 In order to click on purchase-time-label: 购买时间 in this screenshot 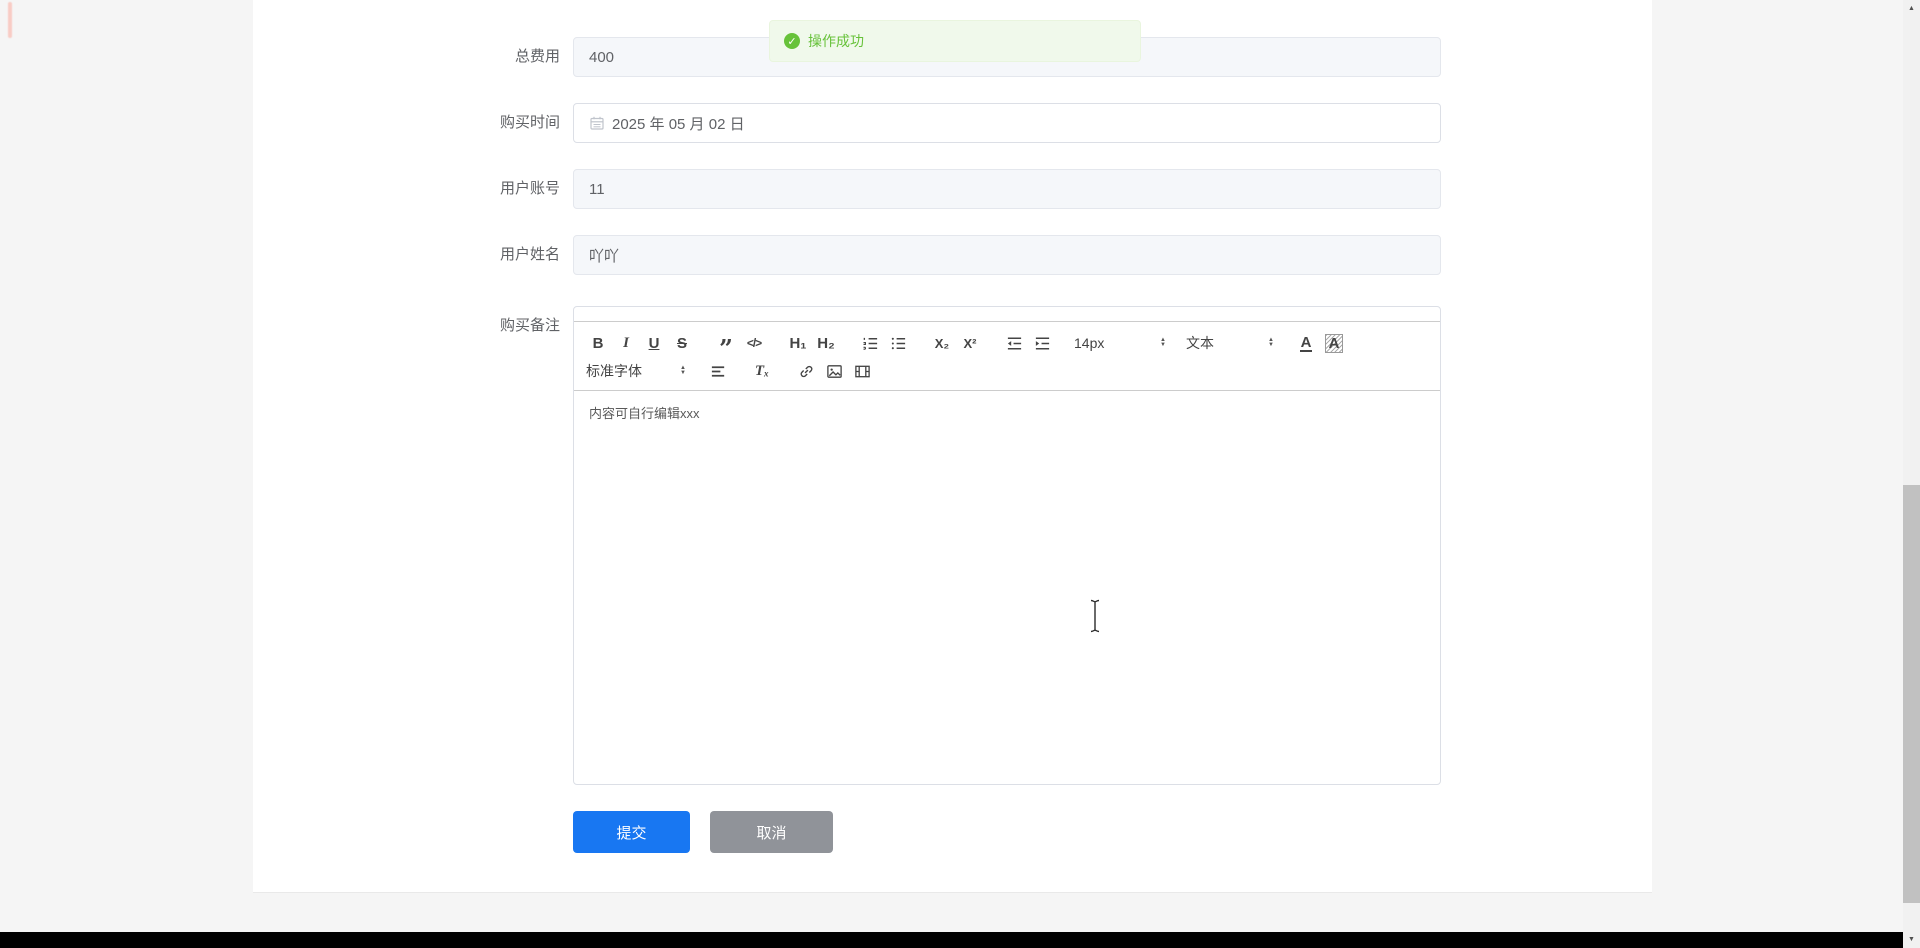, I will do `click(529, 122)`.